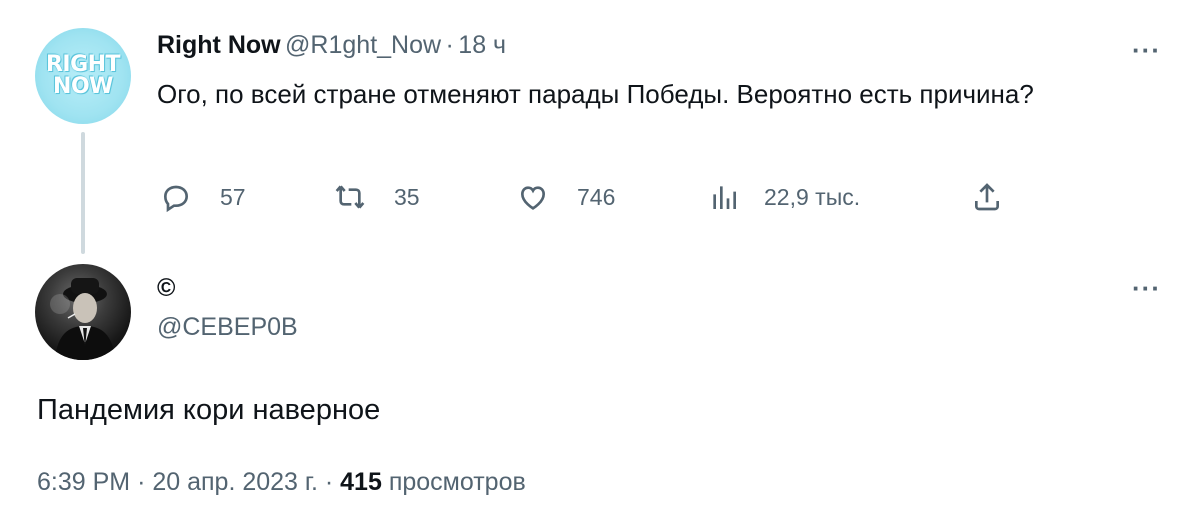 This screenshot has width=1198, height=528. I want to click on user-handle: @R1ght_Now, so click(363, 45).